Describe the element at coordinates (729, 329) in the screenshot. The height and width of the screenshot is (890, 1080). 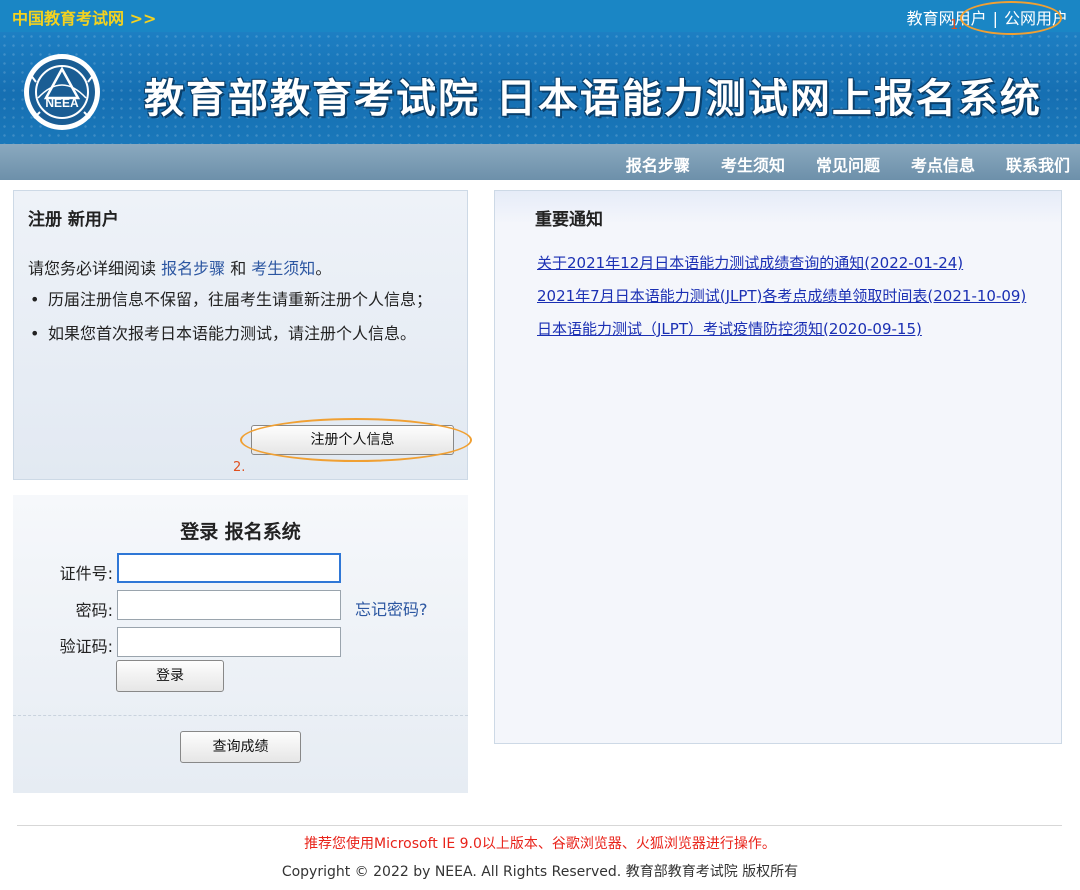
I see `notice-link: 日本语能力测试（JLPT）考试疫情防控须知(2020-09-15)` at that location.